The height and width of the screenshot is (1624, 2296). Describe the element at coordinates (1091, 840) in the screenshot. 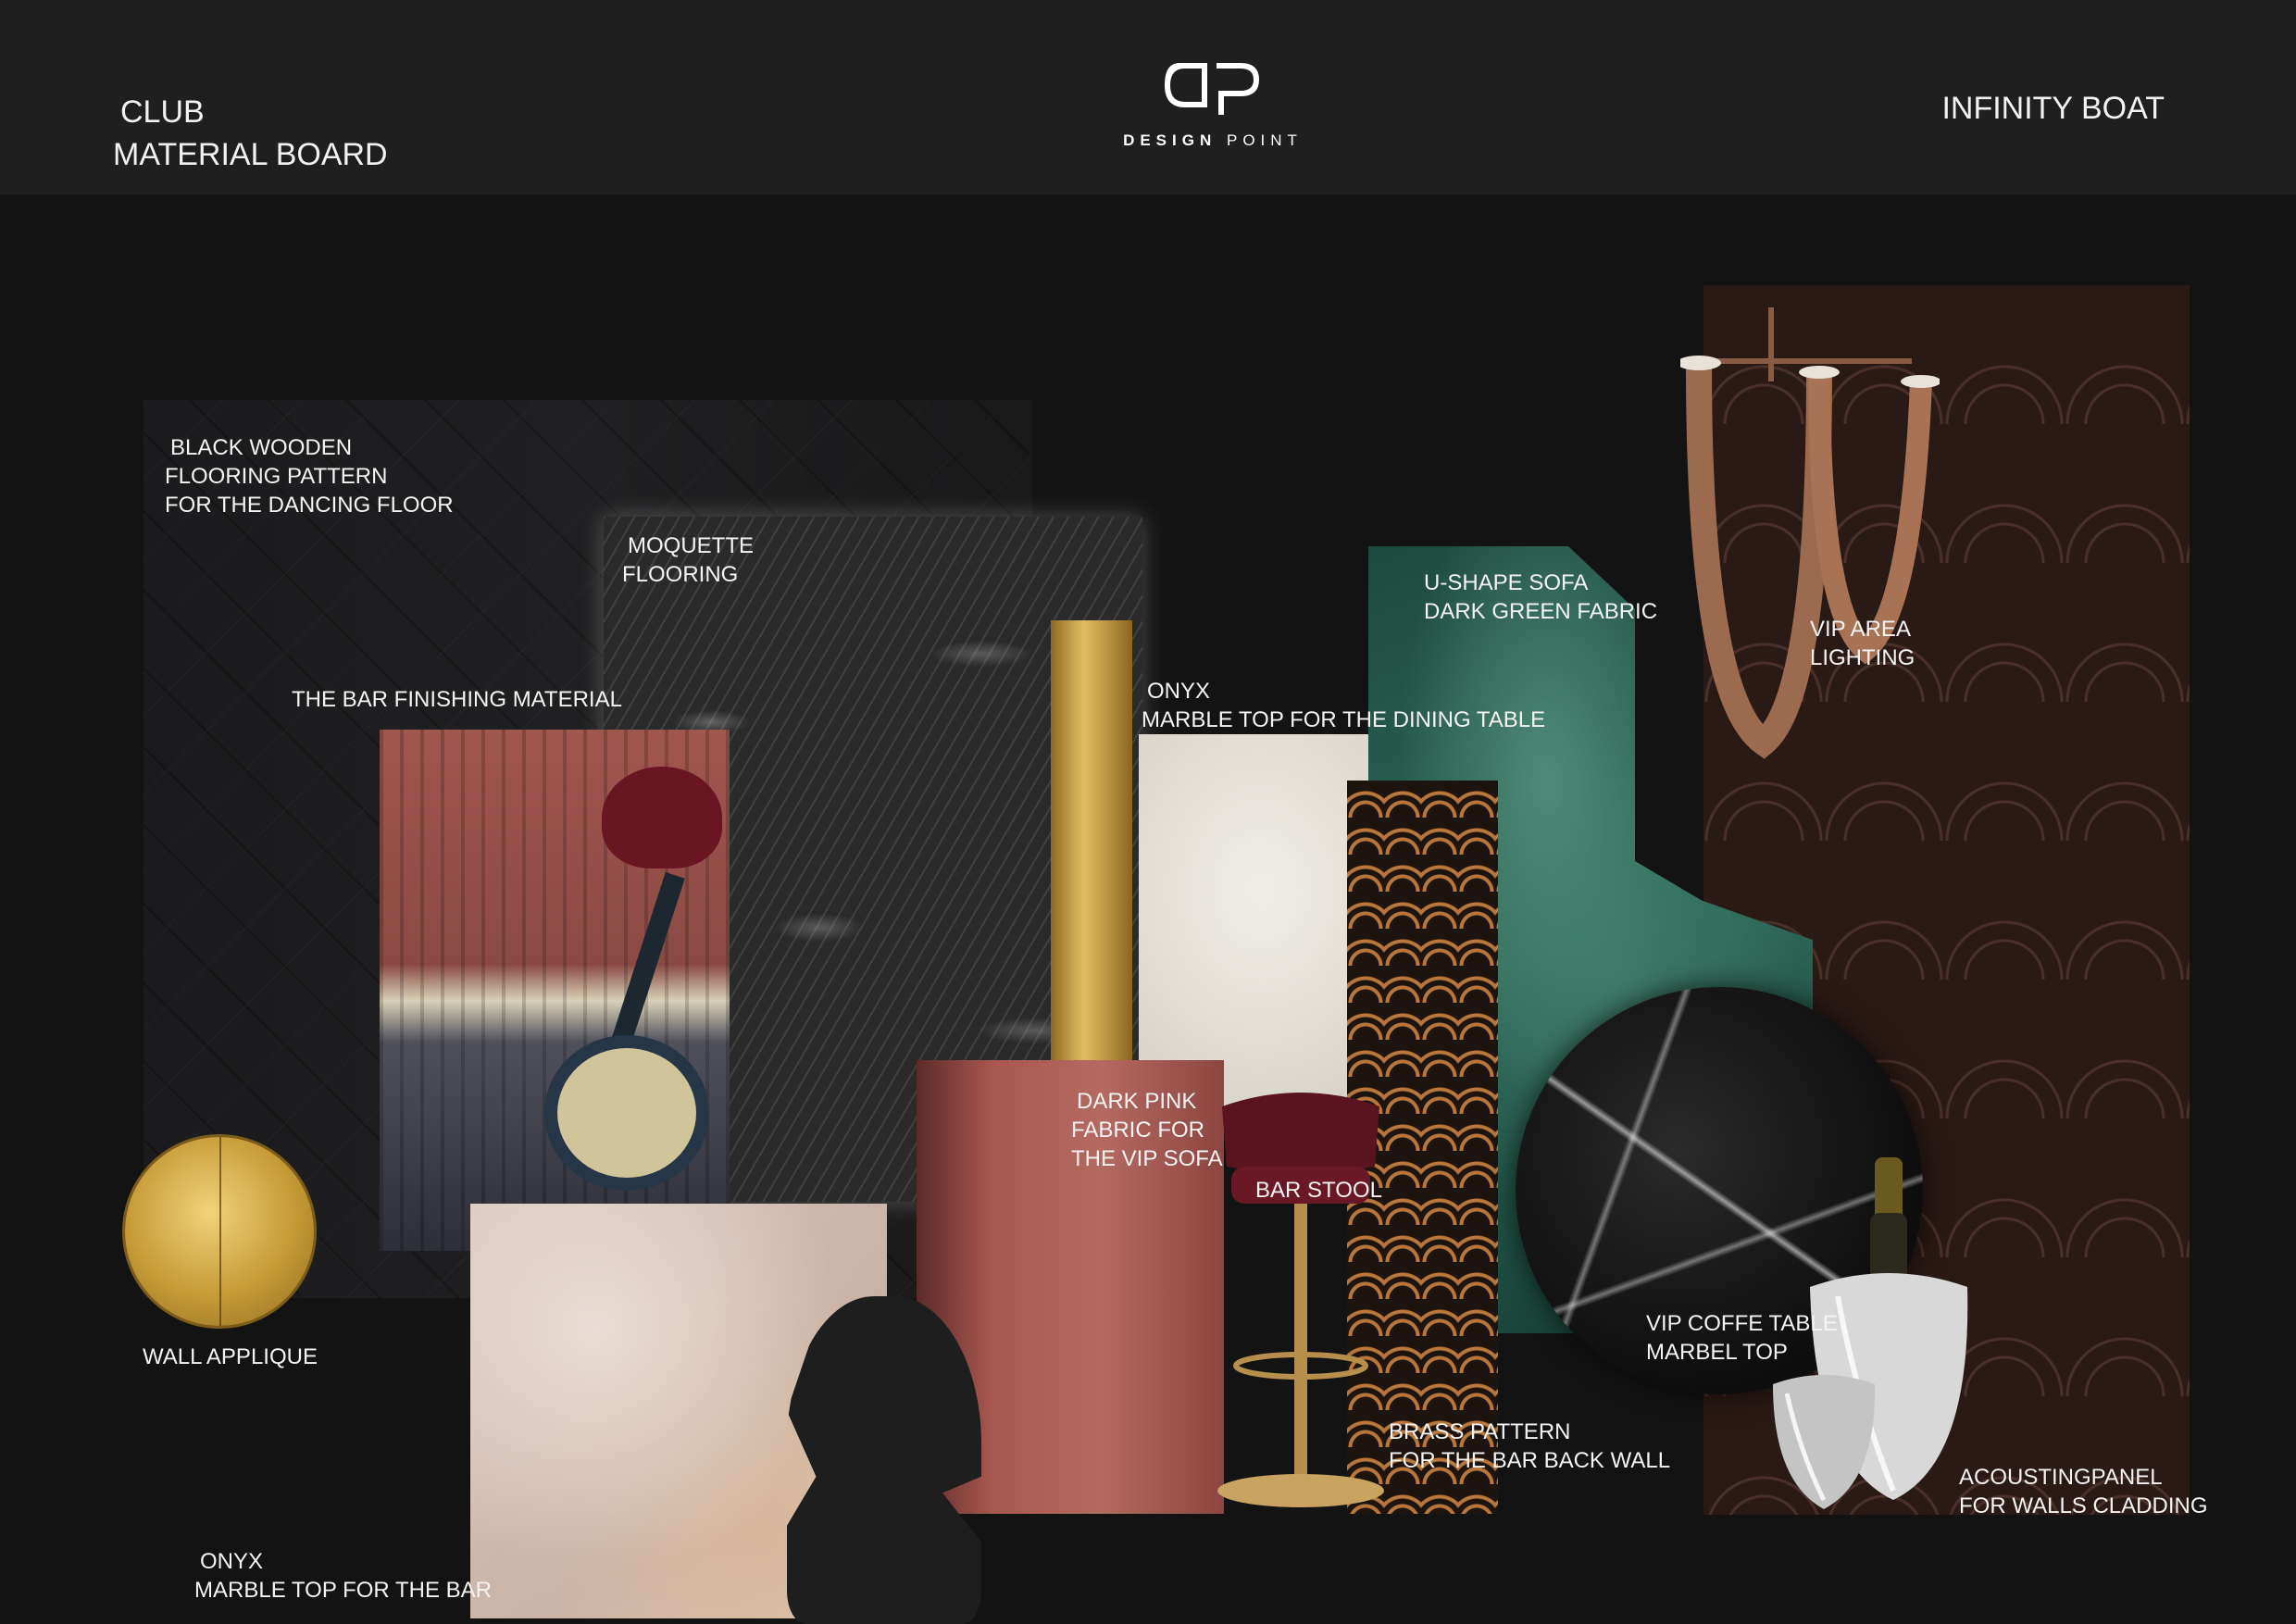

I see `gold-strip-swatch` at that location.